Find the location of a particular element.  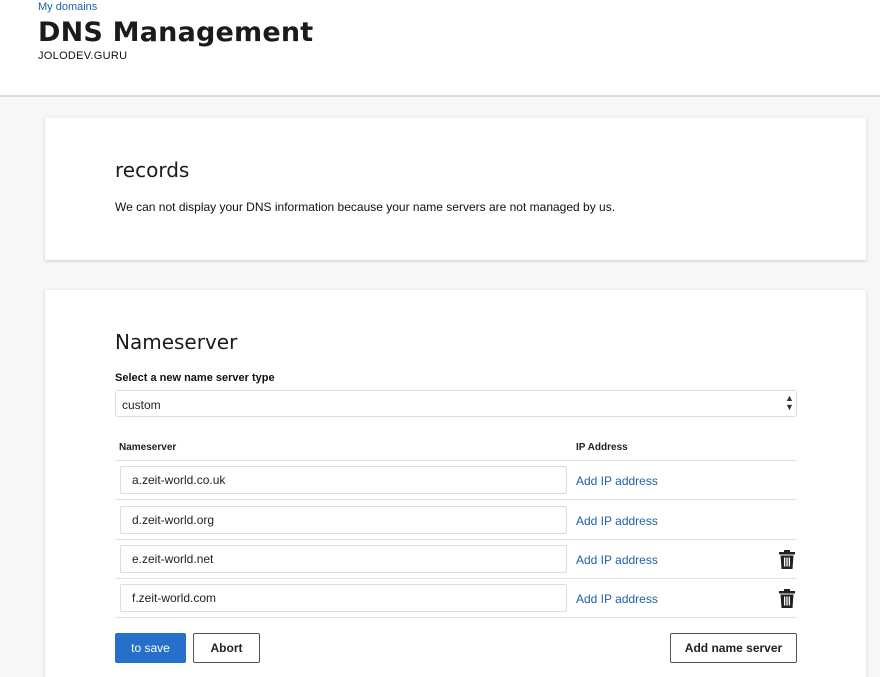

column-header-nameserver: Nameserver is located at coordinates (148, 447).